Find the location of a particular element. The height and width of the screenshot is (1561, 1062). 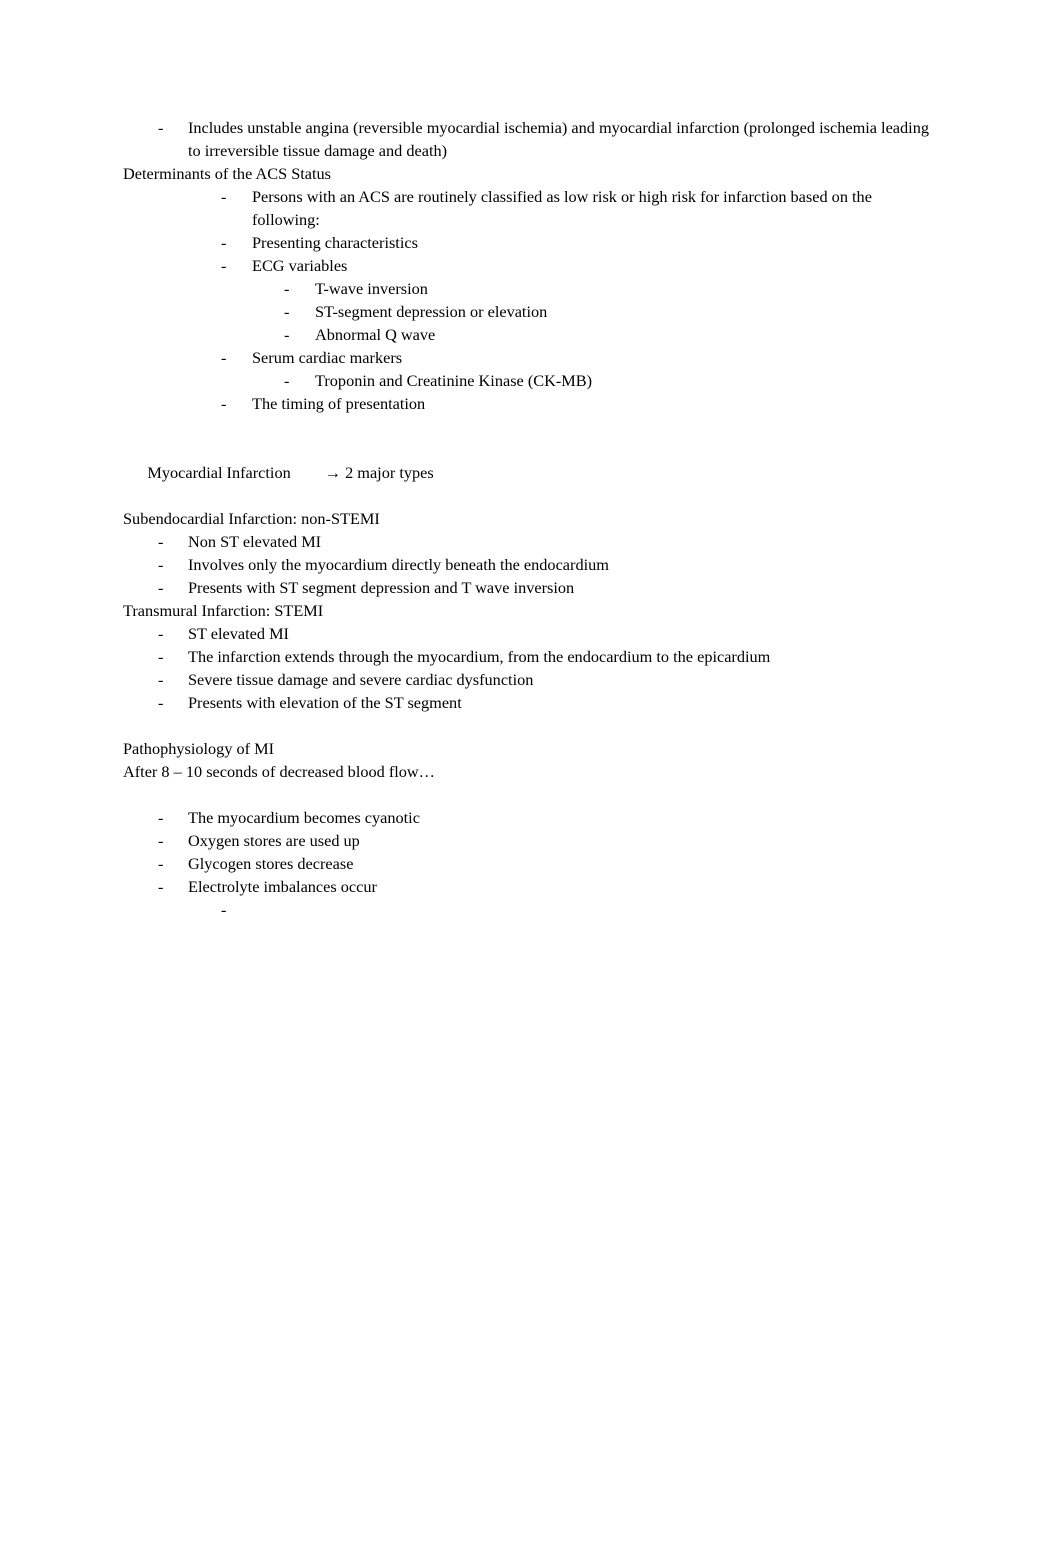

list-item-text: Serum cardiac markers is located at coordinates (327, 357).